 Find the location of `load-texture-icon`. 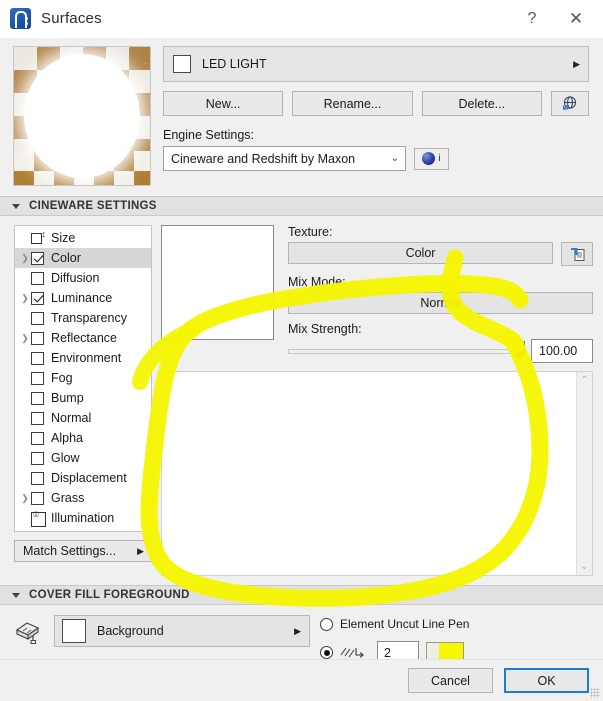

load-texture-icon is located at coordinates (577, 254).